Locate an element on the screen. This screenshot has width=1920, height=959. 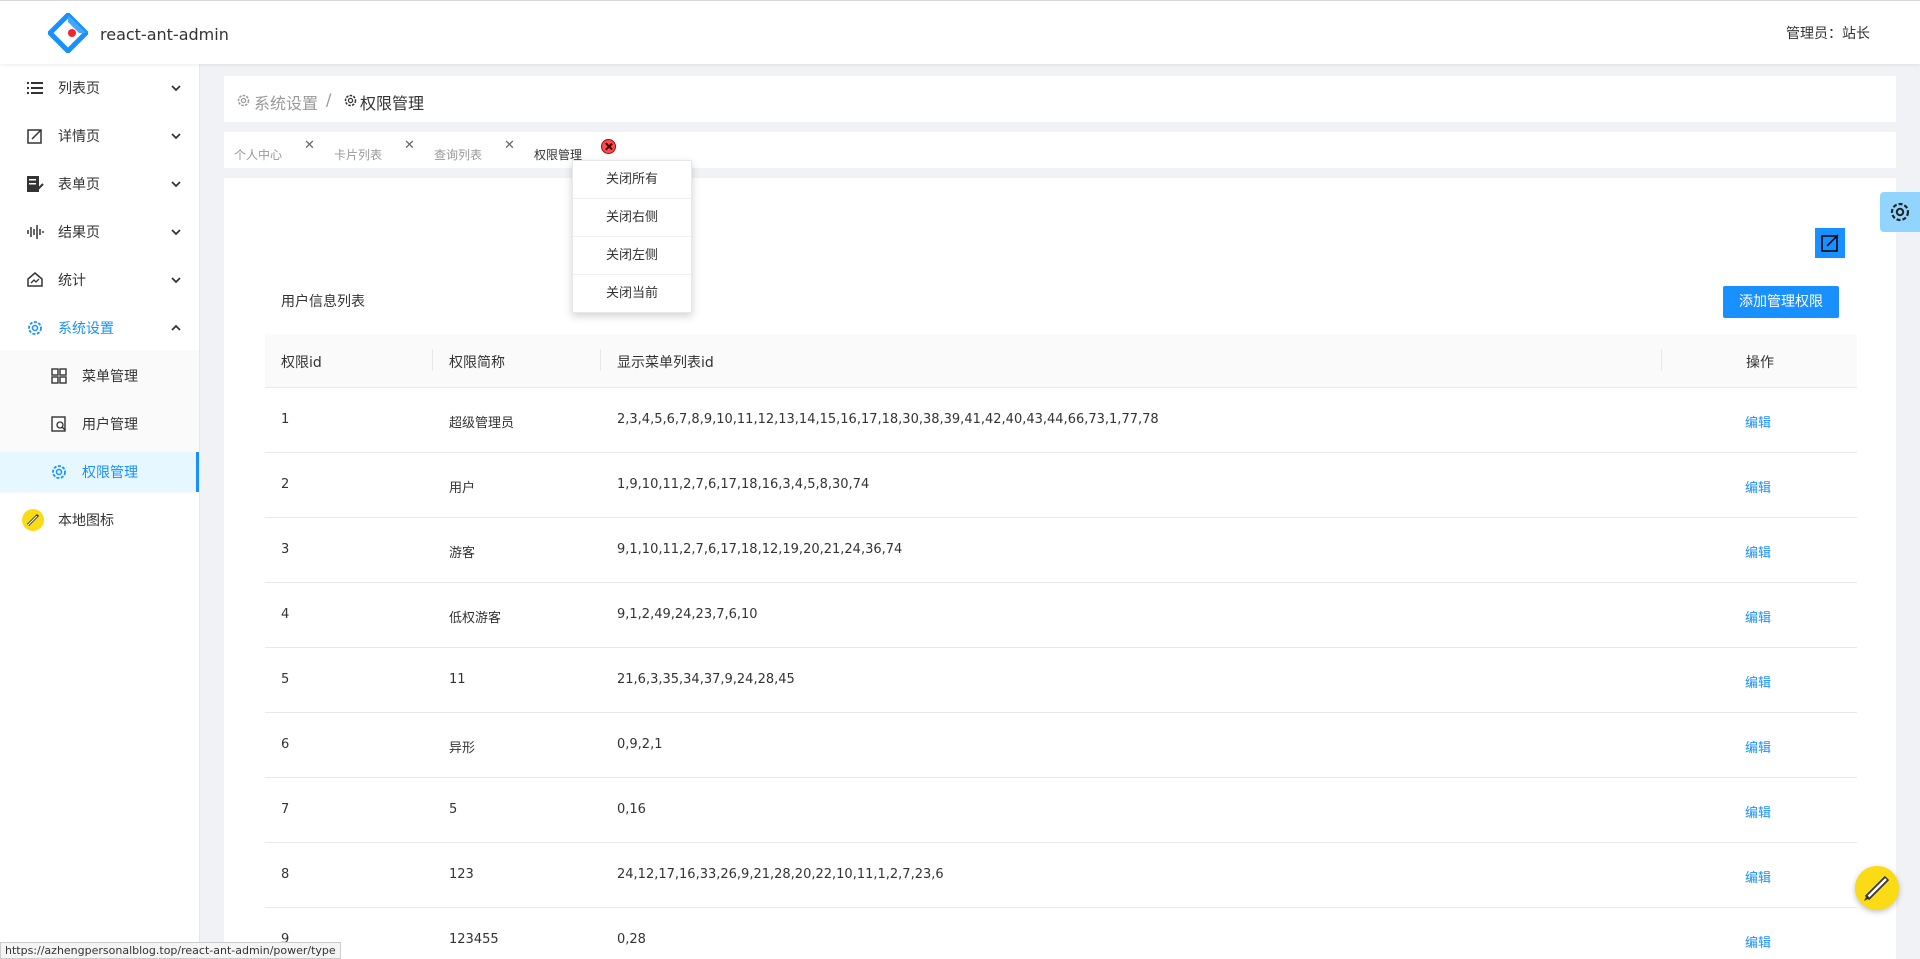
edit-icon is located at coordinates (1830, 243).